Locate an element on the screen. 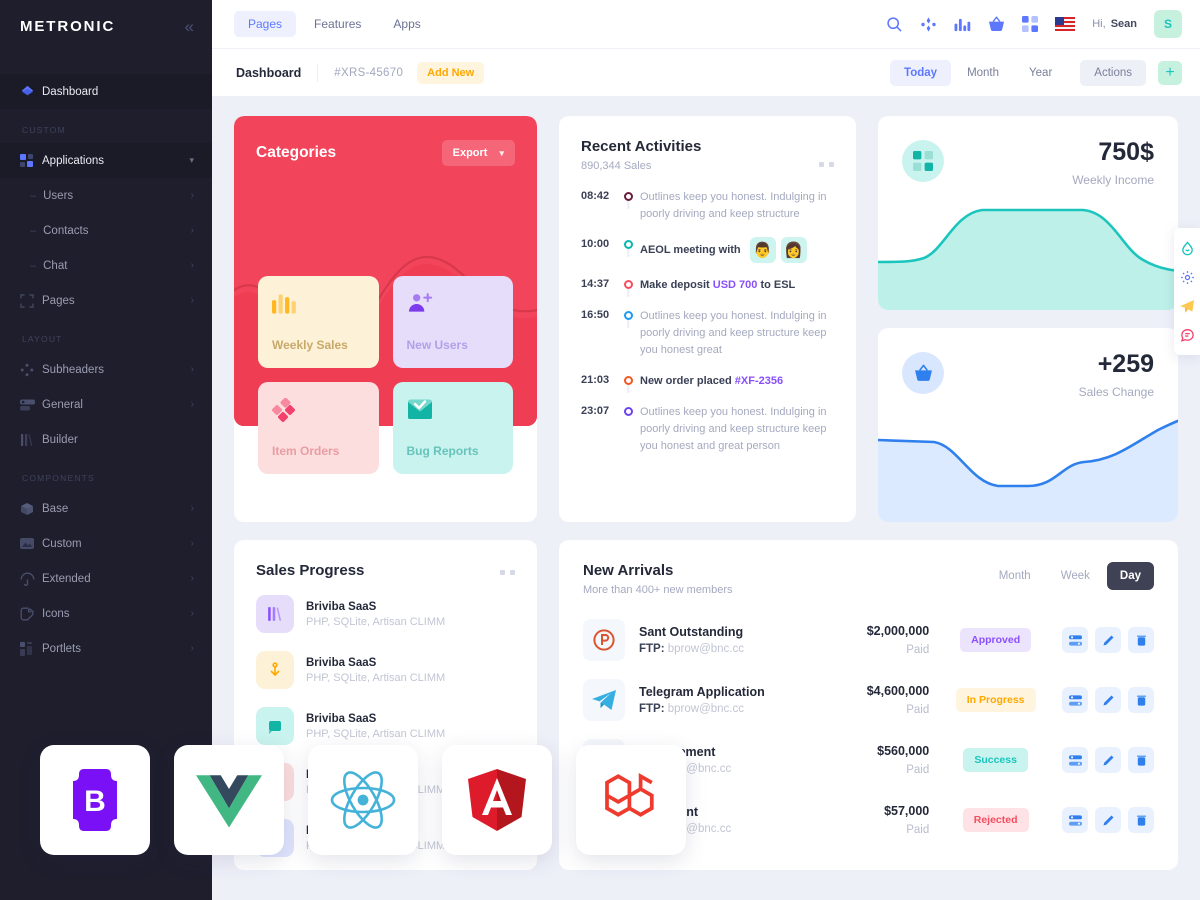 Image resolution: width=1200 pixels, height=900 pixels. activity-item: 10:00 AEOL meeting with 👨 👩 is located at coordinates (707, 257).